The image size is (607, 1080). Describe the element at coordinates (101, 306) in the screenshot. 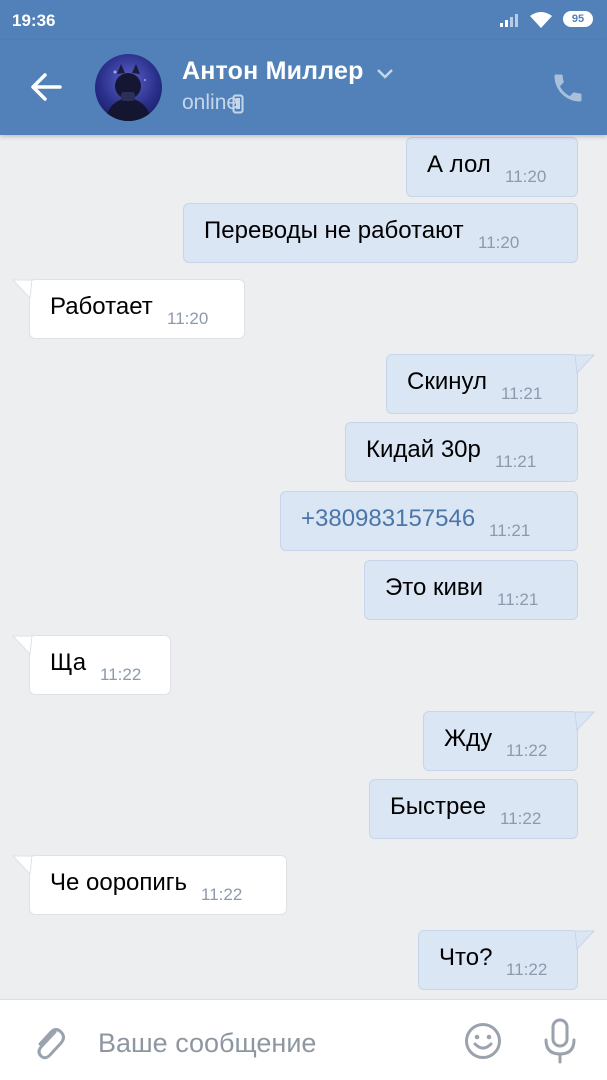

I see `message-text: Работает` at that location.